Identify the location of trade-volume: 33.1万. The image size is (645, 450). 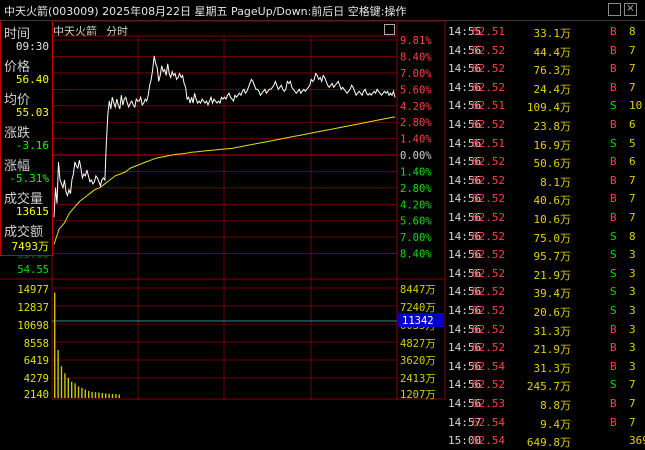
(552, 33).